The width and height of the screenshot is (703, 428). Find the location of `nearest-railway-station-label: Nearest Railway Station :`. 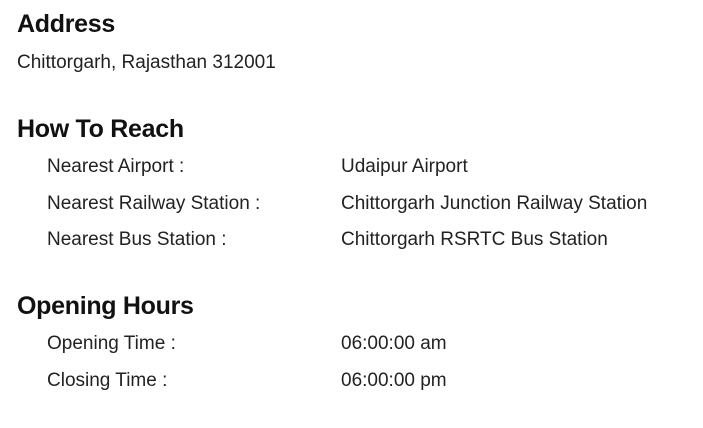

nearest-railway-station-label: Nearest Railway Station : is located at coordinates (154, 203).